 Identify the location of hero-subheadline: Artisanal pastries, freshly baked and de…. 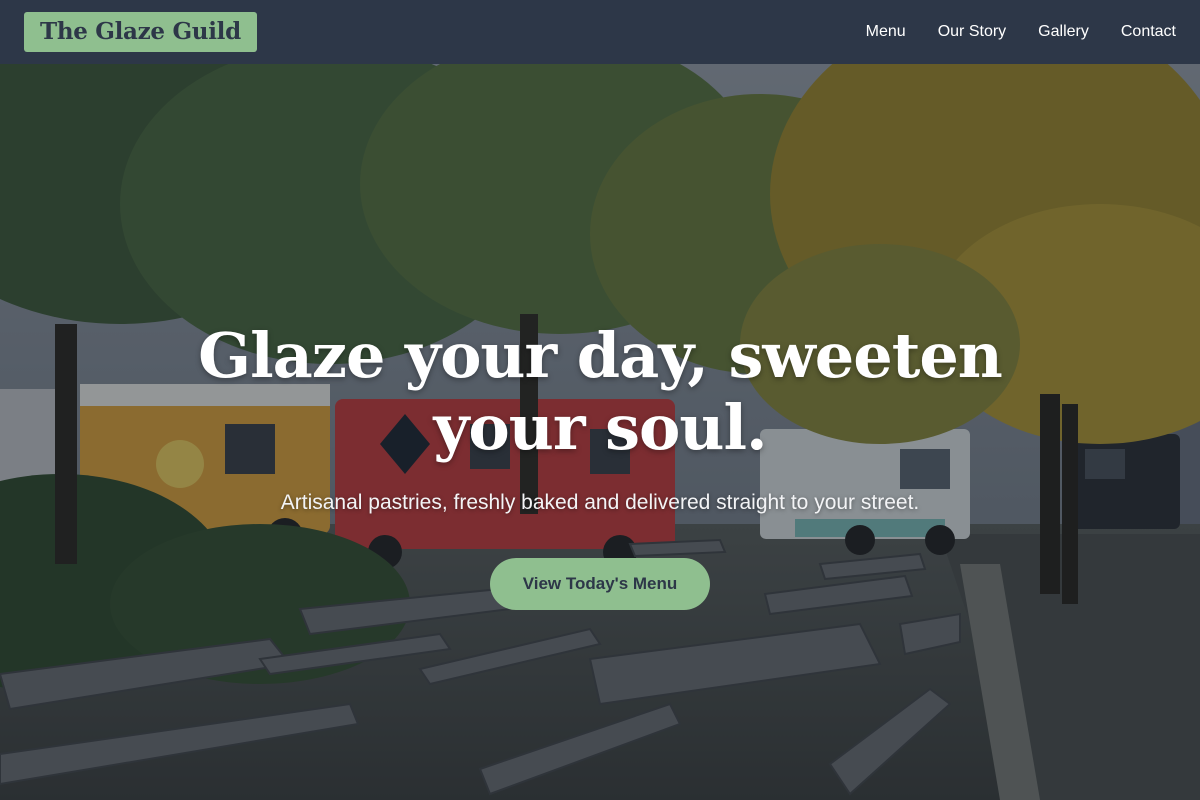
(600, 502).